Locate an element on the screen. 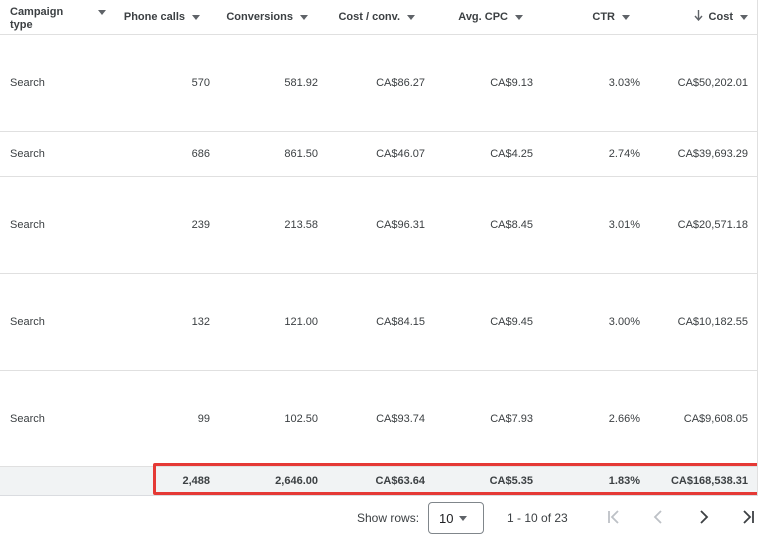 The image size is (768, 541). rows-per-page-select: 10 is located at coordinates (456, 518).